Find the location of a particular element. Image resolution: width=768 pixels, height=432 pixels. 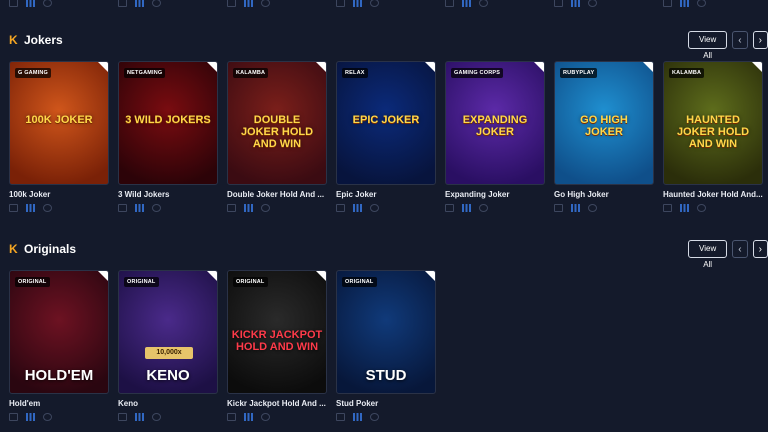

game-card: ORIGINAL HOLD'EM Hold'em is located at coordinates (59, 346).